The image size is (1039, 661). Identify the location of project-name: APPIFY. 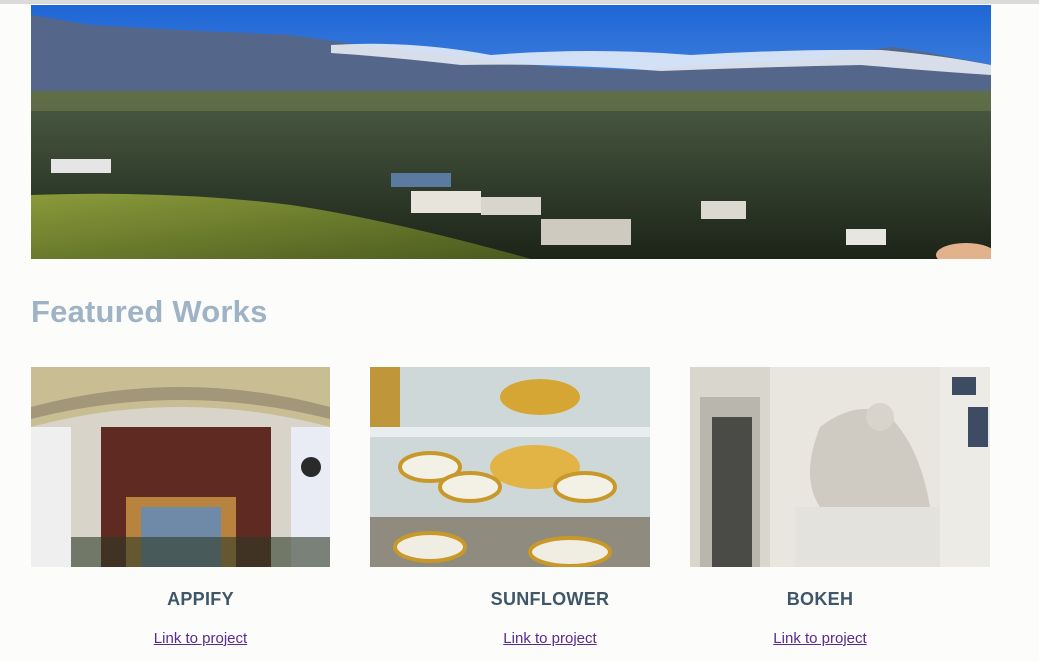
(200, 599).